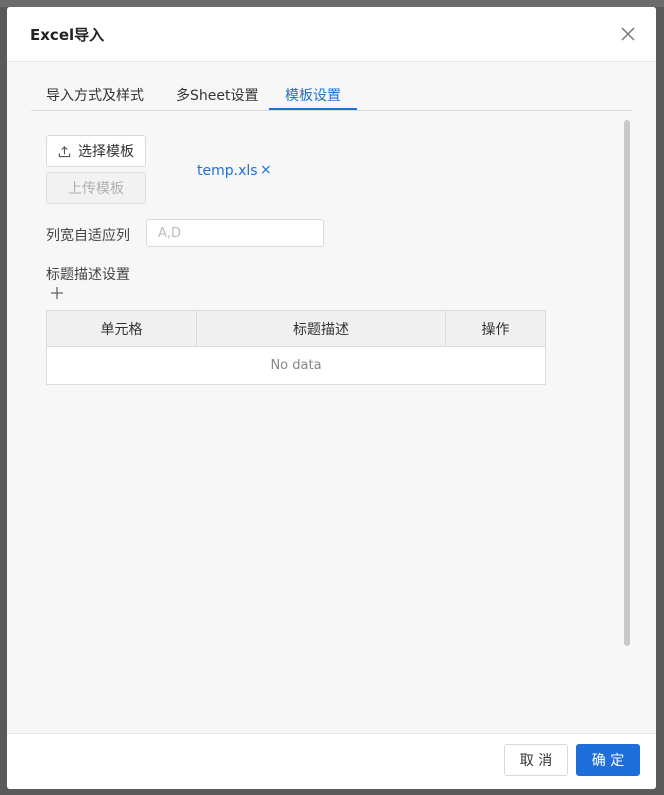 This screenshot has height=795, width=664. Describe the element at coordinates (332, 3) in the screenshot. I see `backdrop-overlay` at that location.